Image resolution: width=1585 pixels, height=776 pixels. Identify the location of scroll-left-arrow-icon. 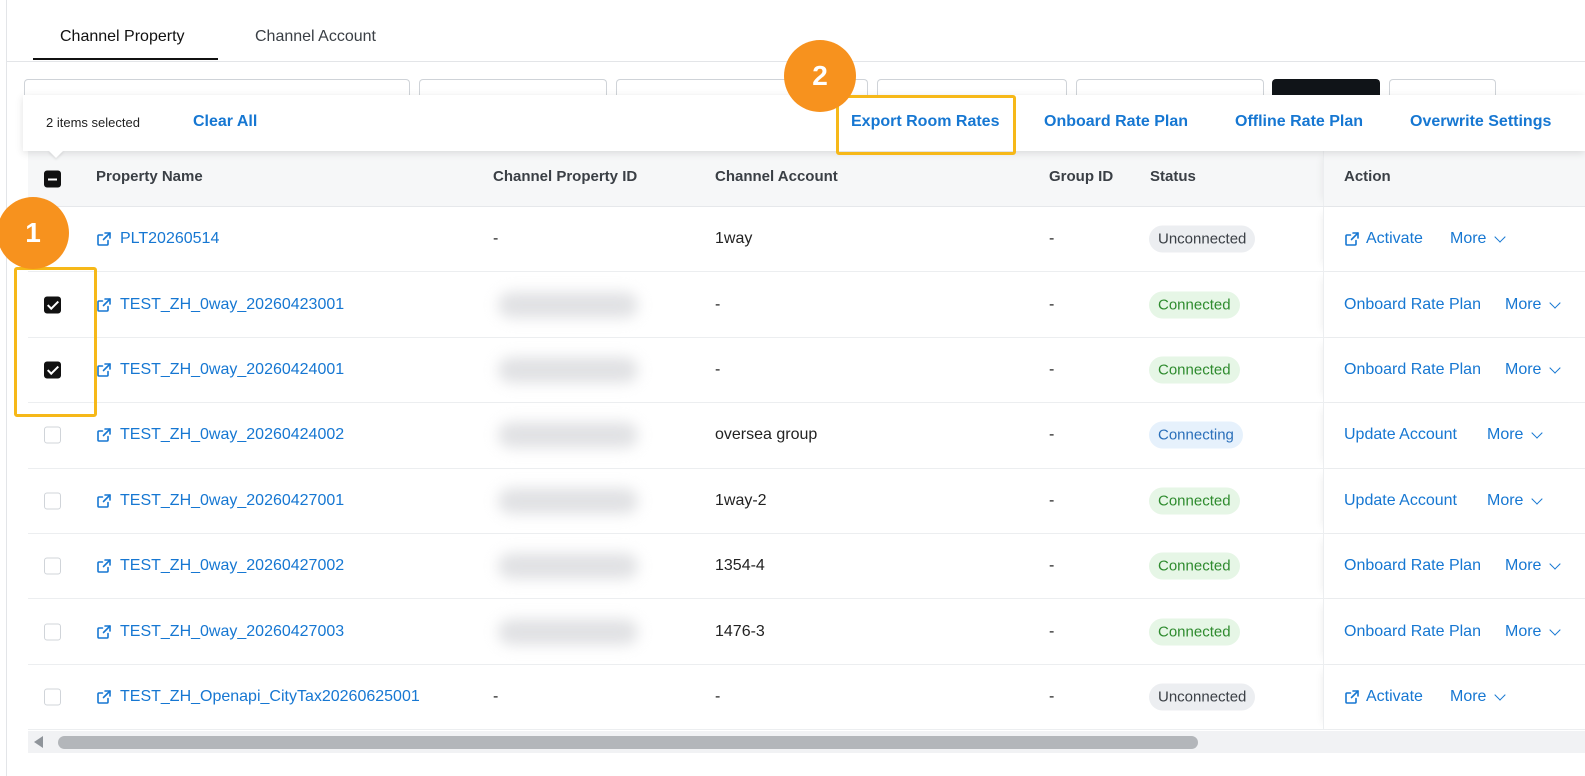
(38, 742).